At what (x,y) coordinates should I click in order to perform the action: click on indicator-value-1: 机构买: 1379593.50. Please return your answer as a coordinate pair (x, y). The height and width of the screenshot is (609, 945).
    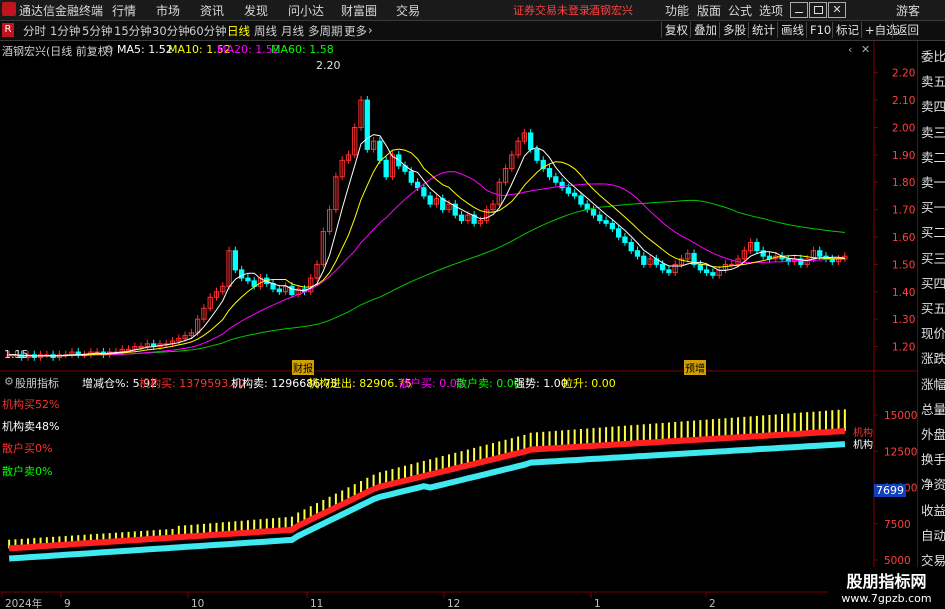
    Looking at the image, I should click on (192, 383).